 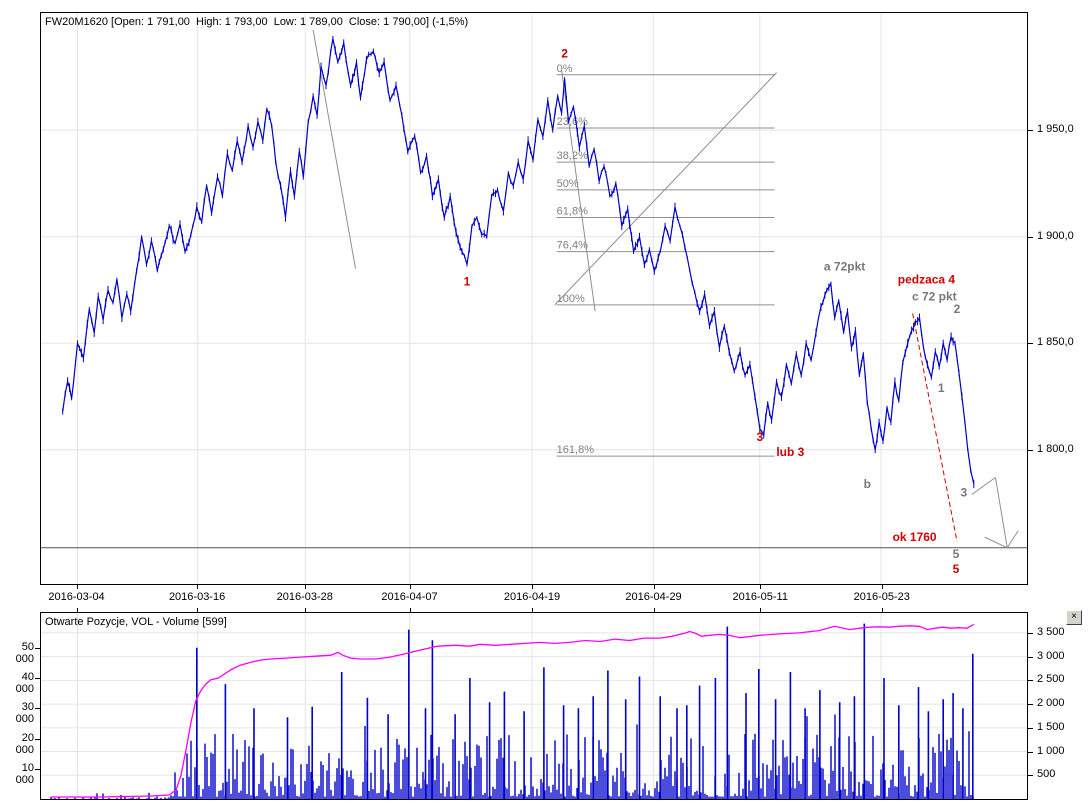 What do you see at coordinates (576, 450) in the screenshot?
I see `fib-level-label: 161,8%` at bounding box center [576, 450].